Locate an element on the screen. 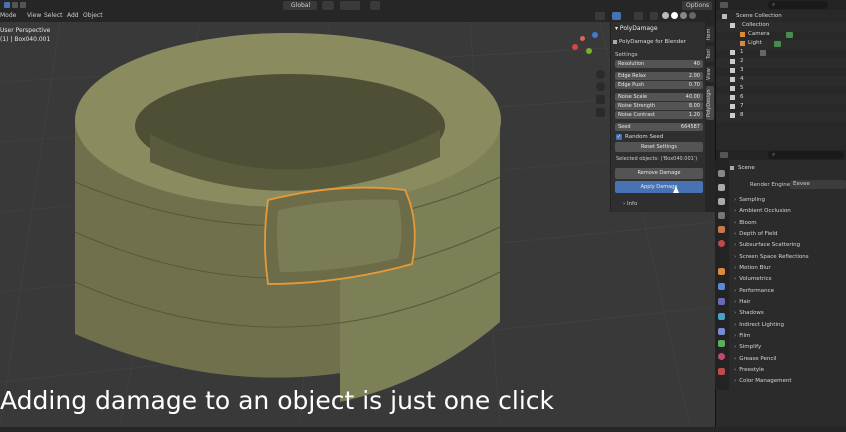 This screenshot has width=846, height=432. search-icon: ⌕ is located at coordinates (774, 154).